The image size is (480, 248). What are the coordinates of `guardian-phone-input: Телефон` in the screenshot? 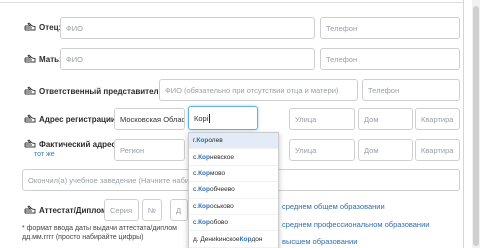 It's located at (411, 90).